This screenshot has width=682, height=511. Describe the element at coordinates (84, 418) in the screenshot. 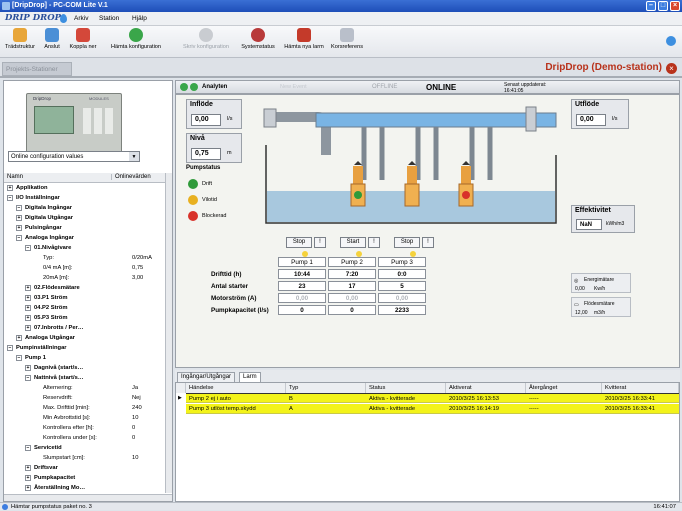

I see `tree-item: Min Avbrottstid [s]: 10` at that location.